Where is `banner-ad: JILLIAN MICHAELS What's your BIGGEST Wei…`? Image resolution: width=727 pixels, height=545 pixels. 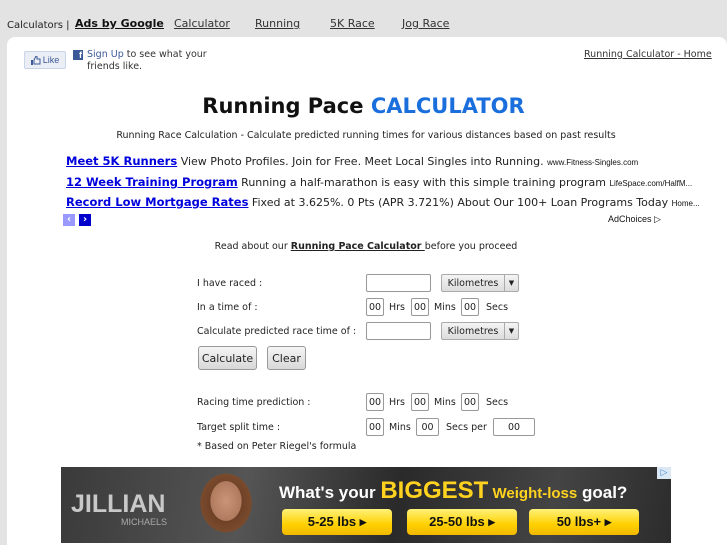
banner-ad: JILLIAN MICHAELS What's your BIGGEST Wei… is located at coordinates (366, 505).